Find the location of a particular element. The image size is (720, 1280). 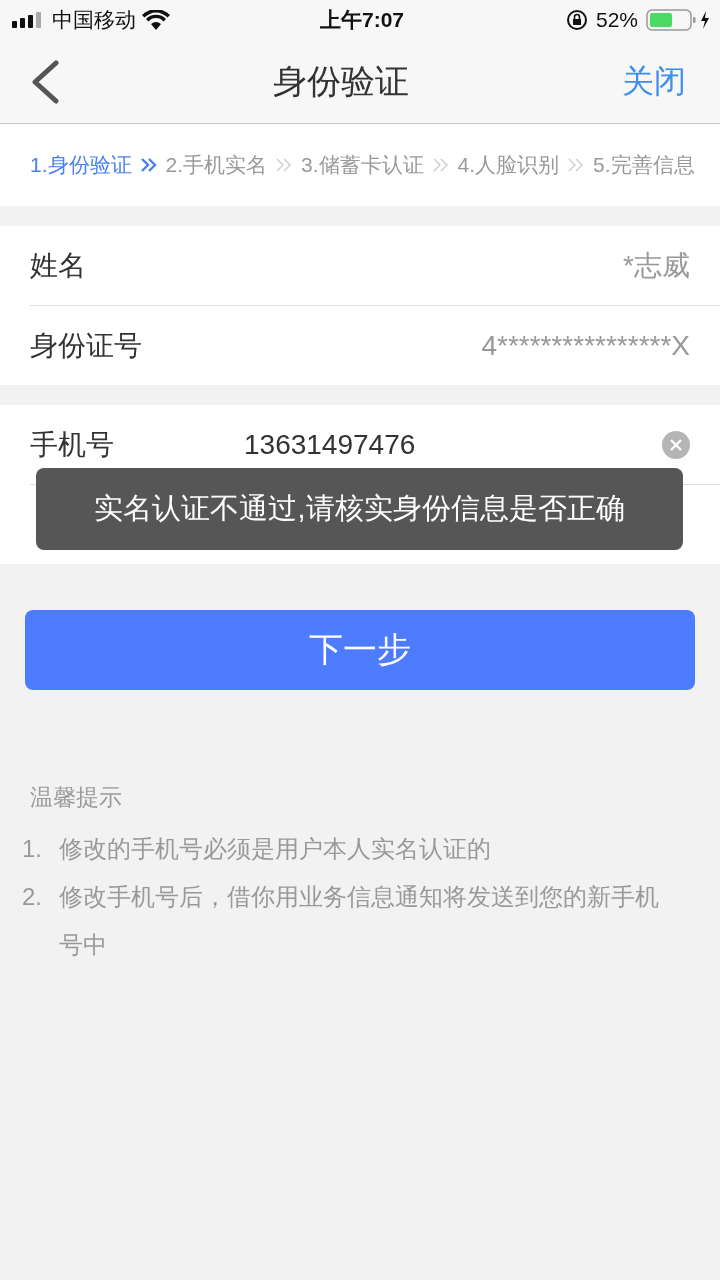

wifi-icon is located at coordinates (156, 20).